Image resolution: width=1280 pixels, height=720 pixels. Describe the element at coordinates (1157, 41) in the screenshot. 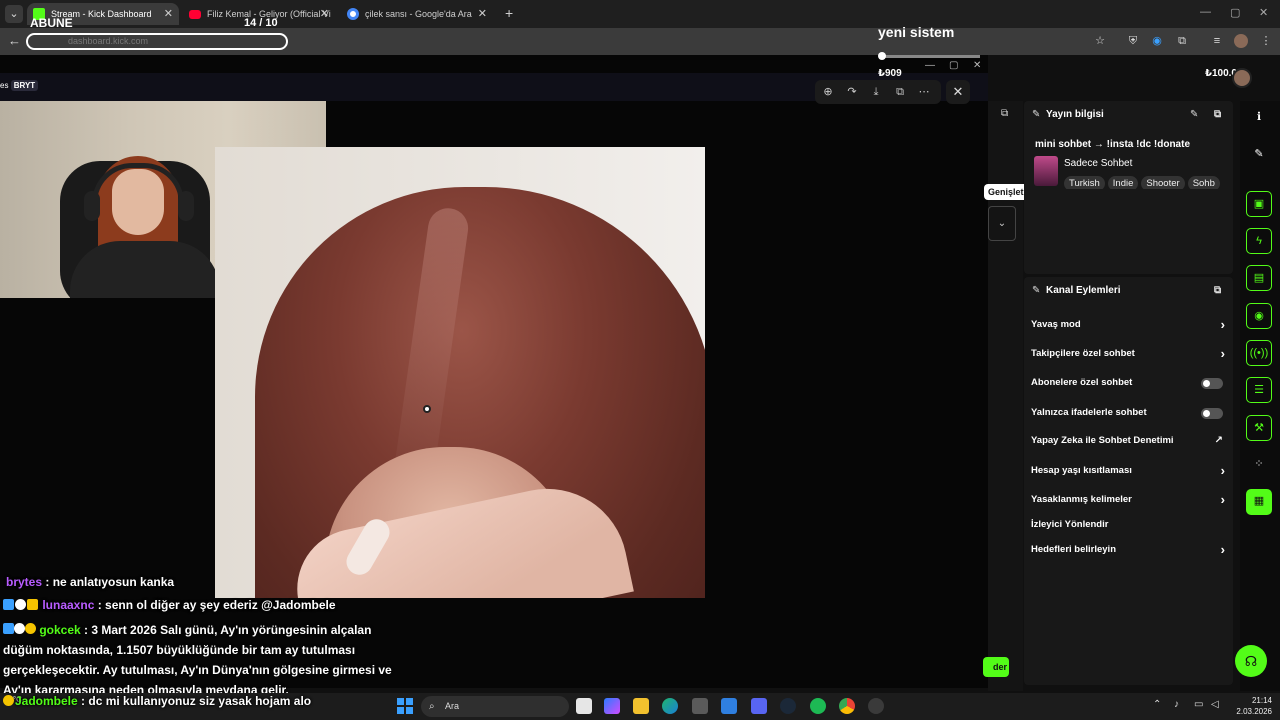

I see `audio-icon: ◉` at that location.